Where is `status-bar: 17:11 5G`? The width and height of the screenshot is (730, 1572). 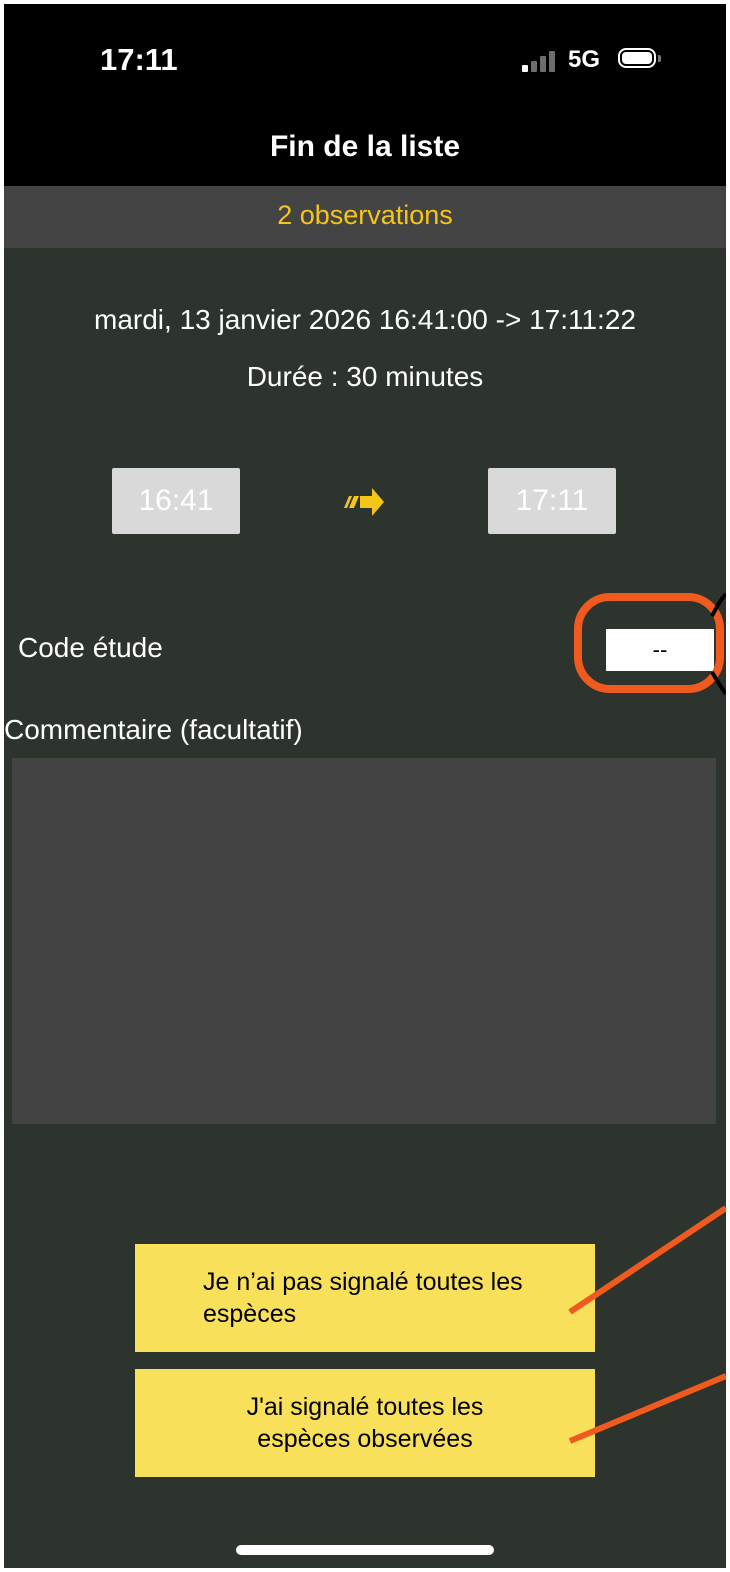 status-bar: 17:11 5G is located at coordinates (365, 58).